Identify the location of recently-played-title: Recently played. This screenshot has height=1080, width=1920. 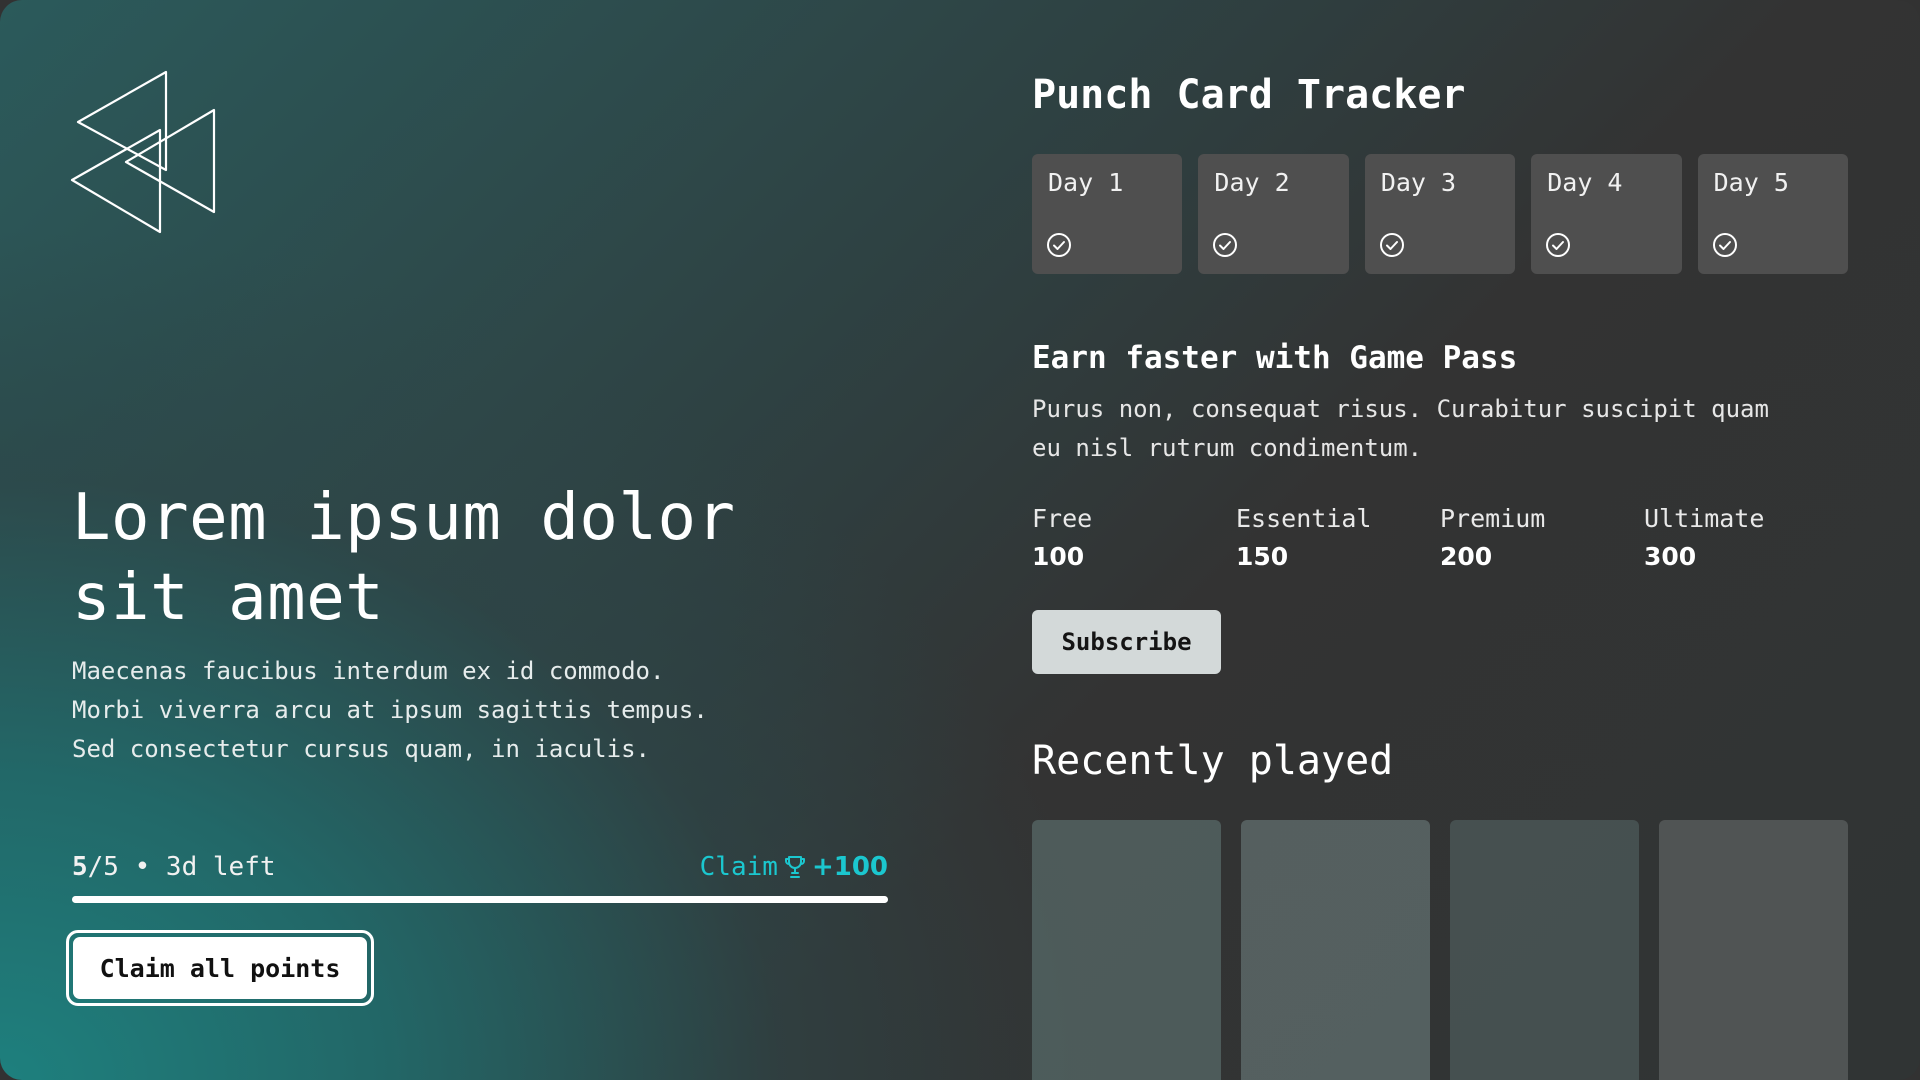
(1213, 761).